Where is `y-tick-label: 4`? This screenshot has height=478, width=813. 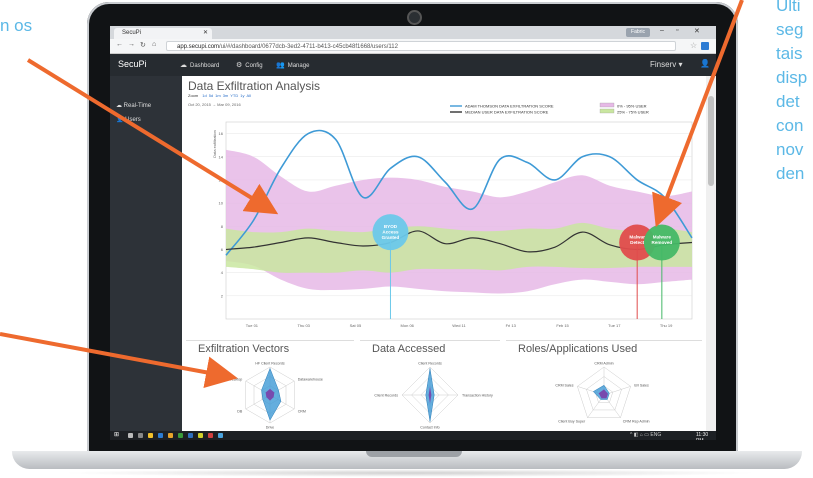
y-tick-label: 4 is located at coordinates (222, 272).